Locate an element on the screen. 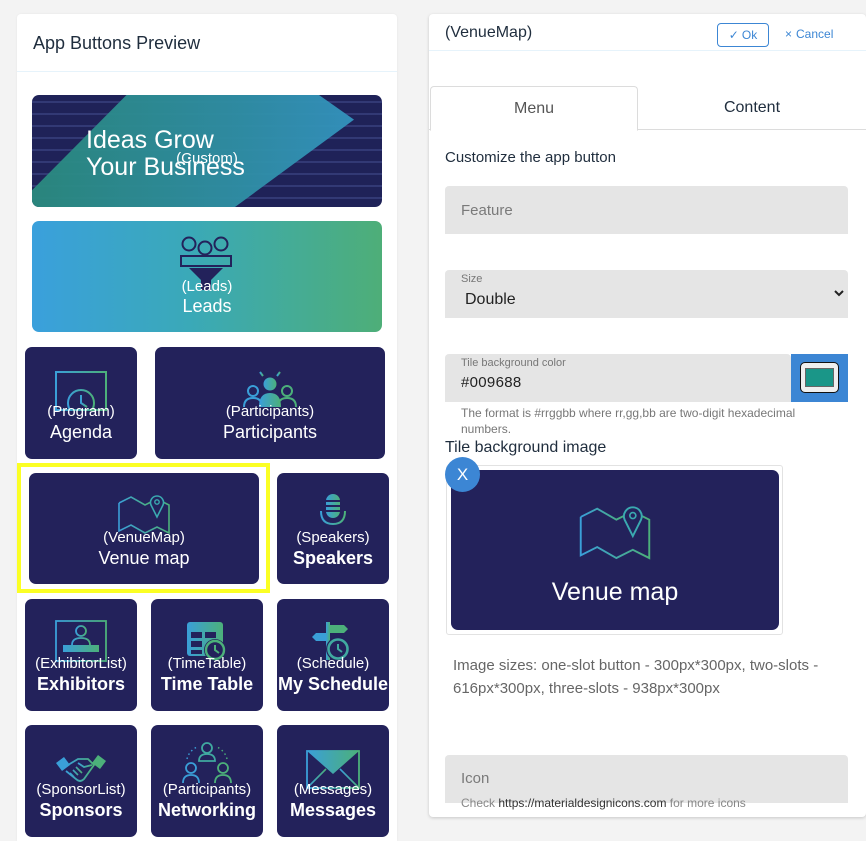 This screenshot has width=866, height=841. color-picker-button is located at coordinates (819, 378).